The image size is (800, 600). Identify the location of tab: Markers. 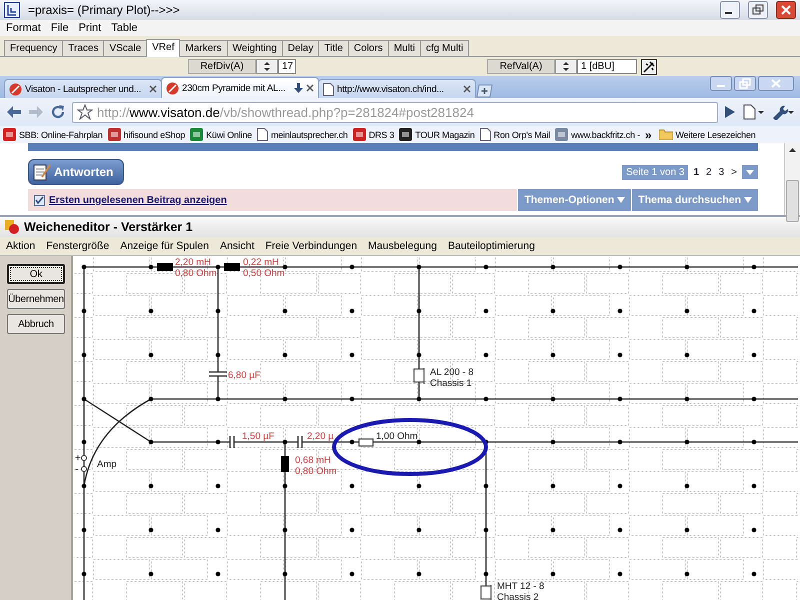
(203, 48).